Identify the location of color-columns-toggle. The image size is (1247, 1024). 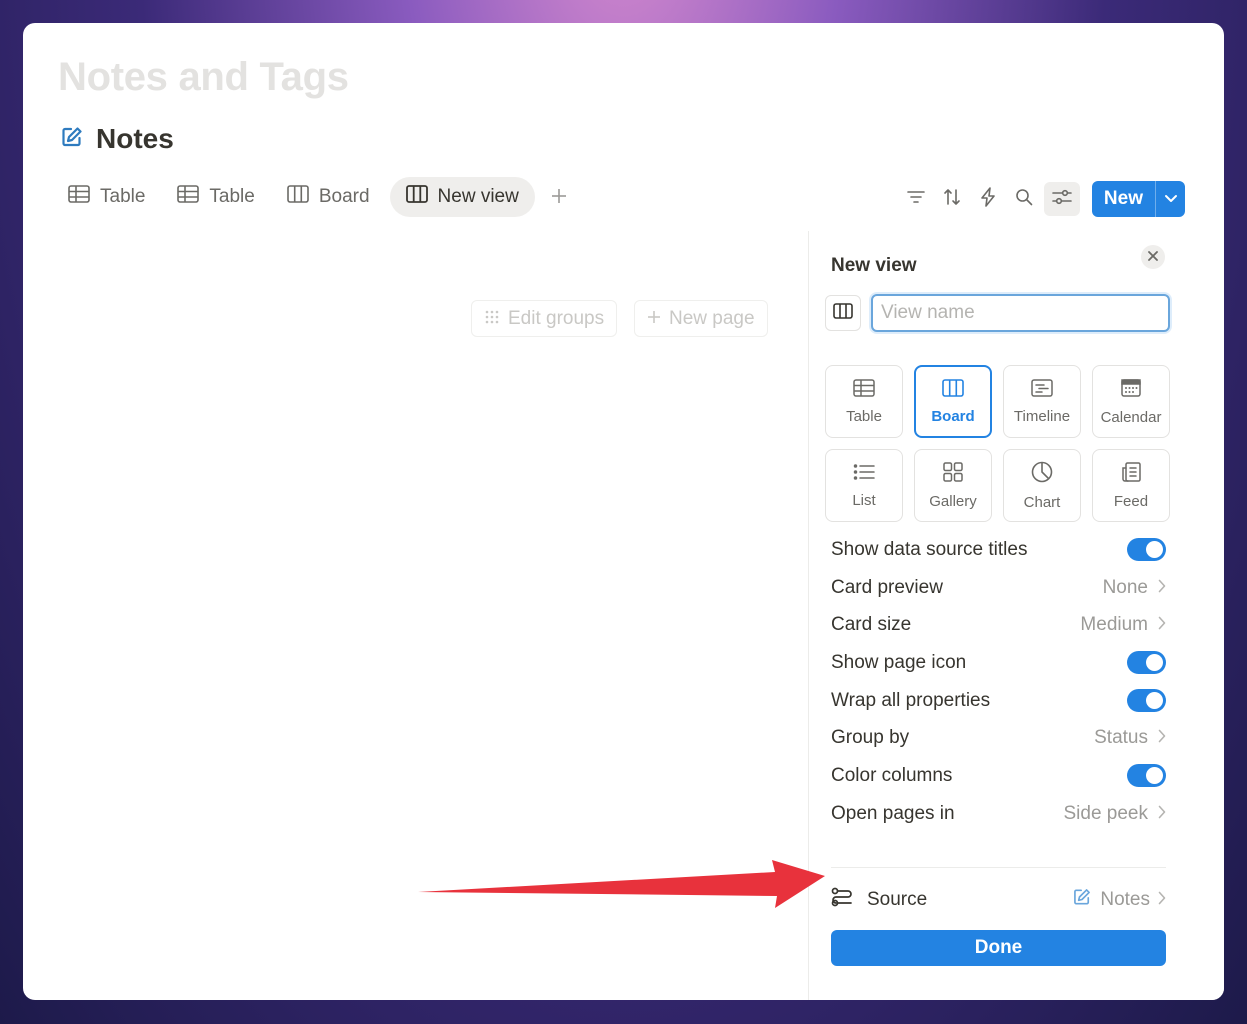
(1146, 776).